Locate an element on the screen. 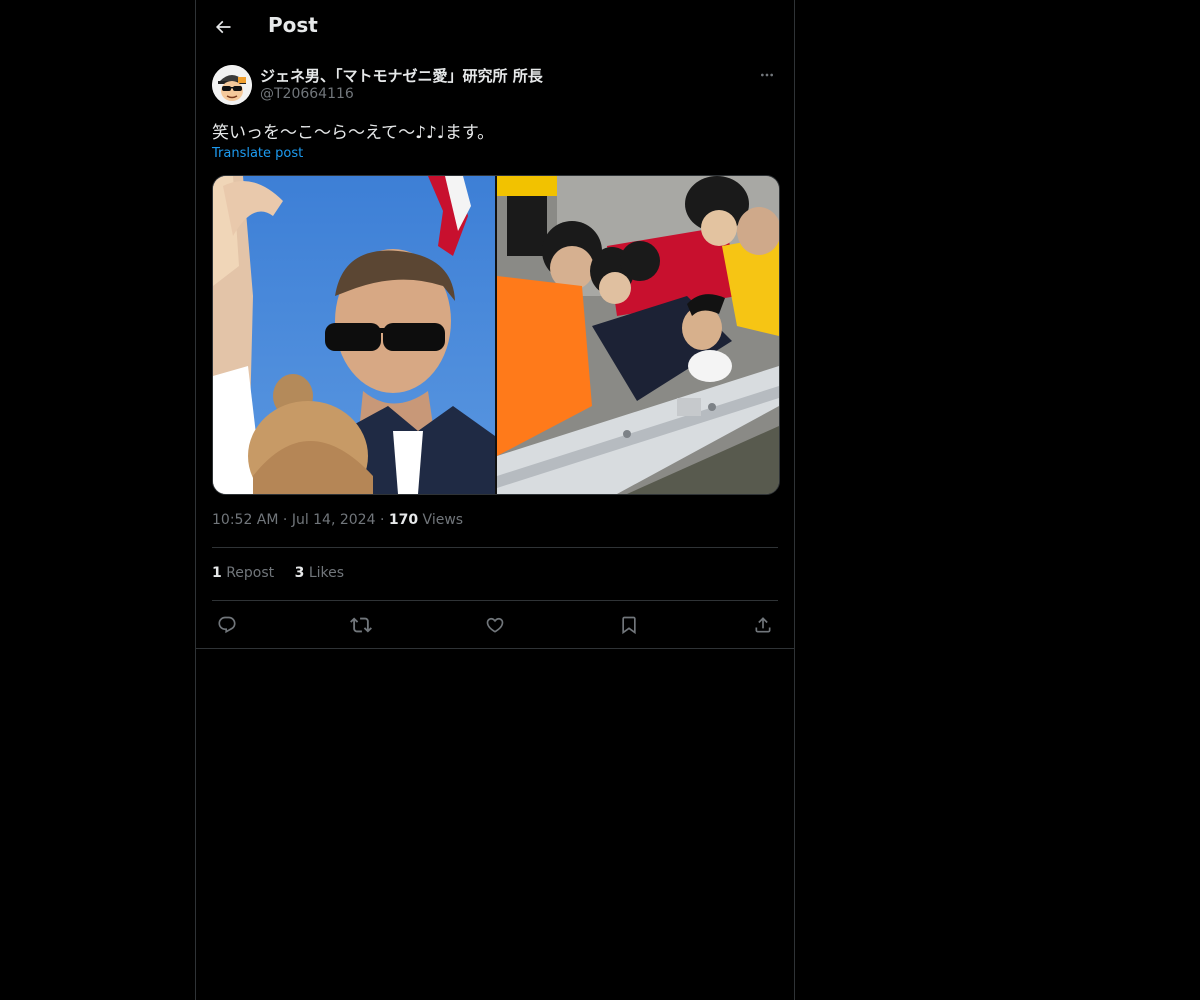  media-photo-left is located at coordinates (354, 335).